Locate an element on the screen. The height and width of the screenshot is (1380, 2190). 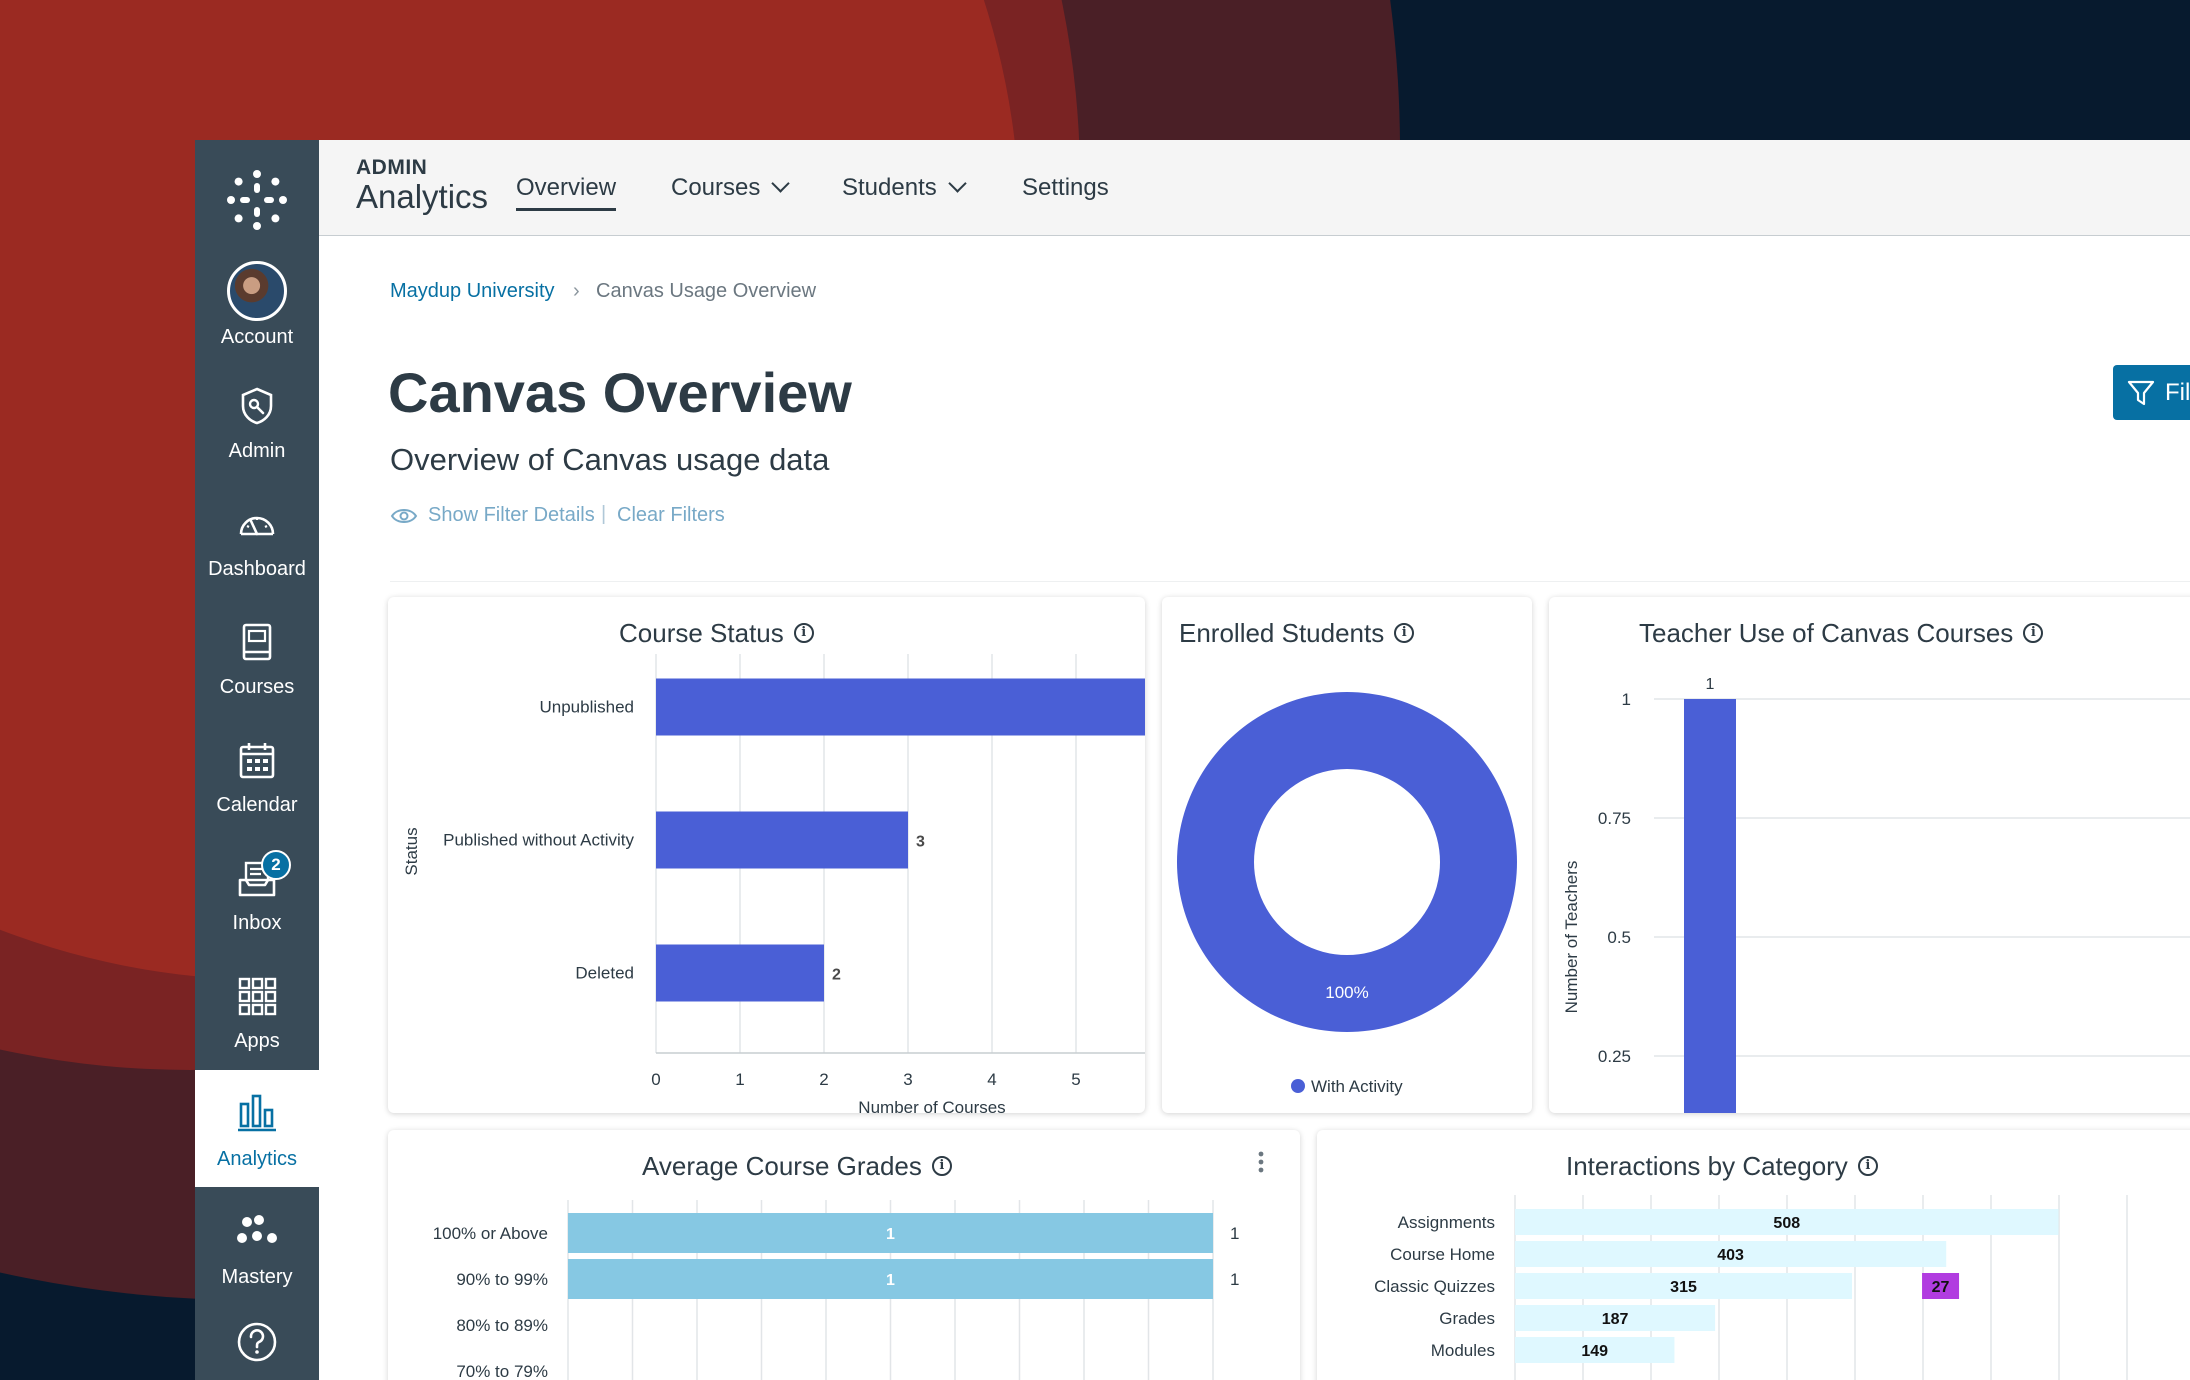
slice-label: 100% is located at coordinates (1346, 992).